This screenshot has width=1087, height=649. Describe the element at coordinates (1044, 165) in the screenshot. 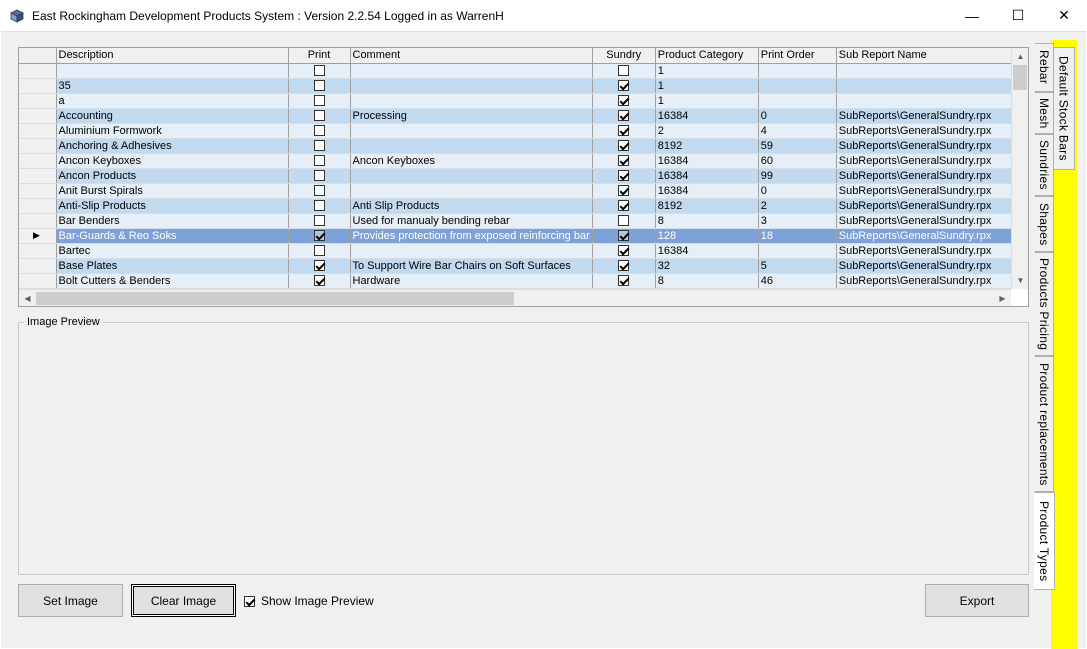

I see `tab-sundries: Sundries` at that location.